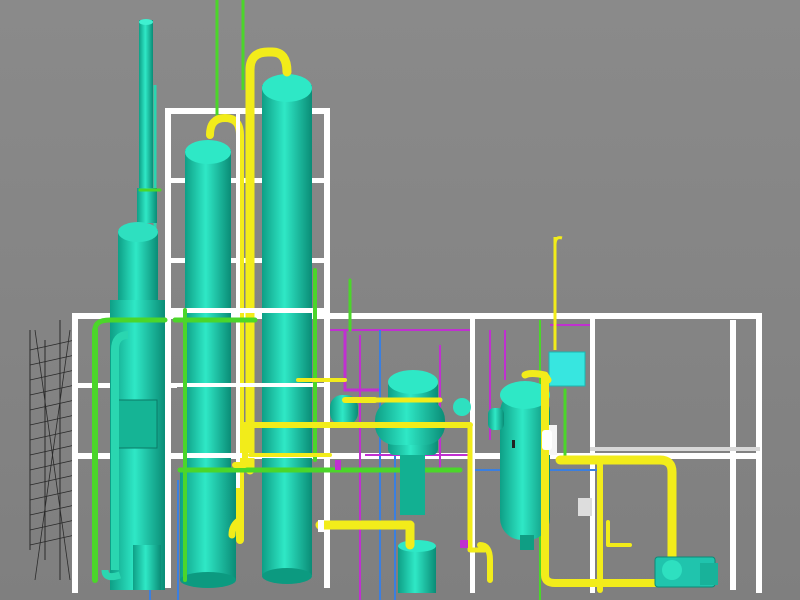 Image resolution: width=800 pixels, height=600 pixels. What do you see at coordinates (208, 364) in the screenshot?
I see `column-left` at bounding box center [208, 364].